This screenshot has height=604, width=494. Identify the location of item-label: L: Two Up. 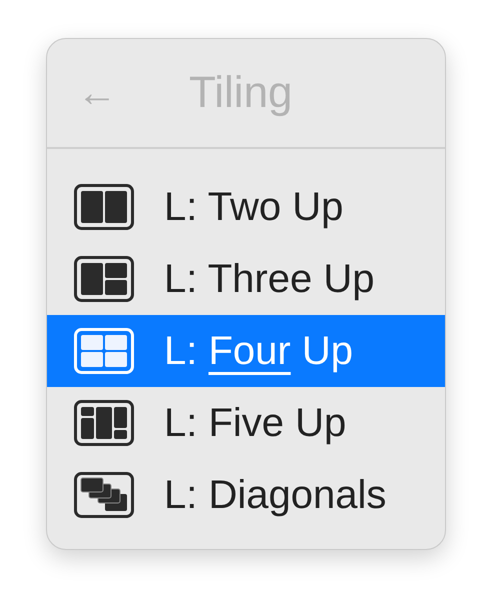
(254, 207).